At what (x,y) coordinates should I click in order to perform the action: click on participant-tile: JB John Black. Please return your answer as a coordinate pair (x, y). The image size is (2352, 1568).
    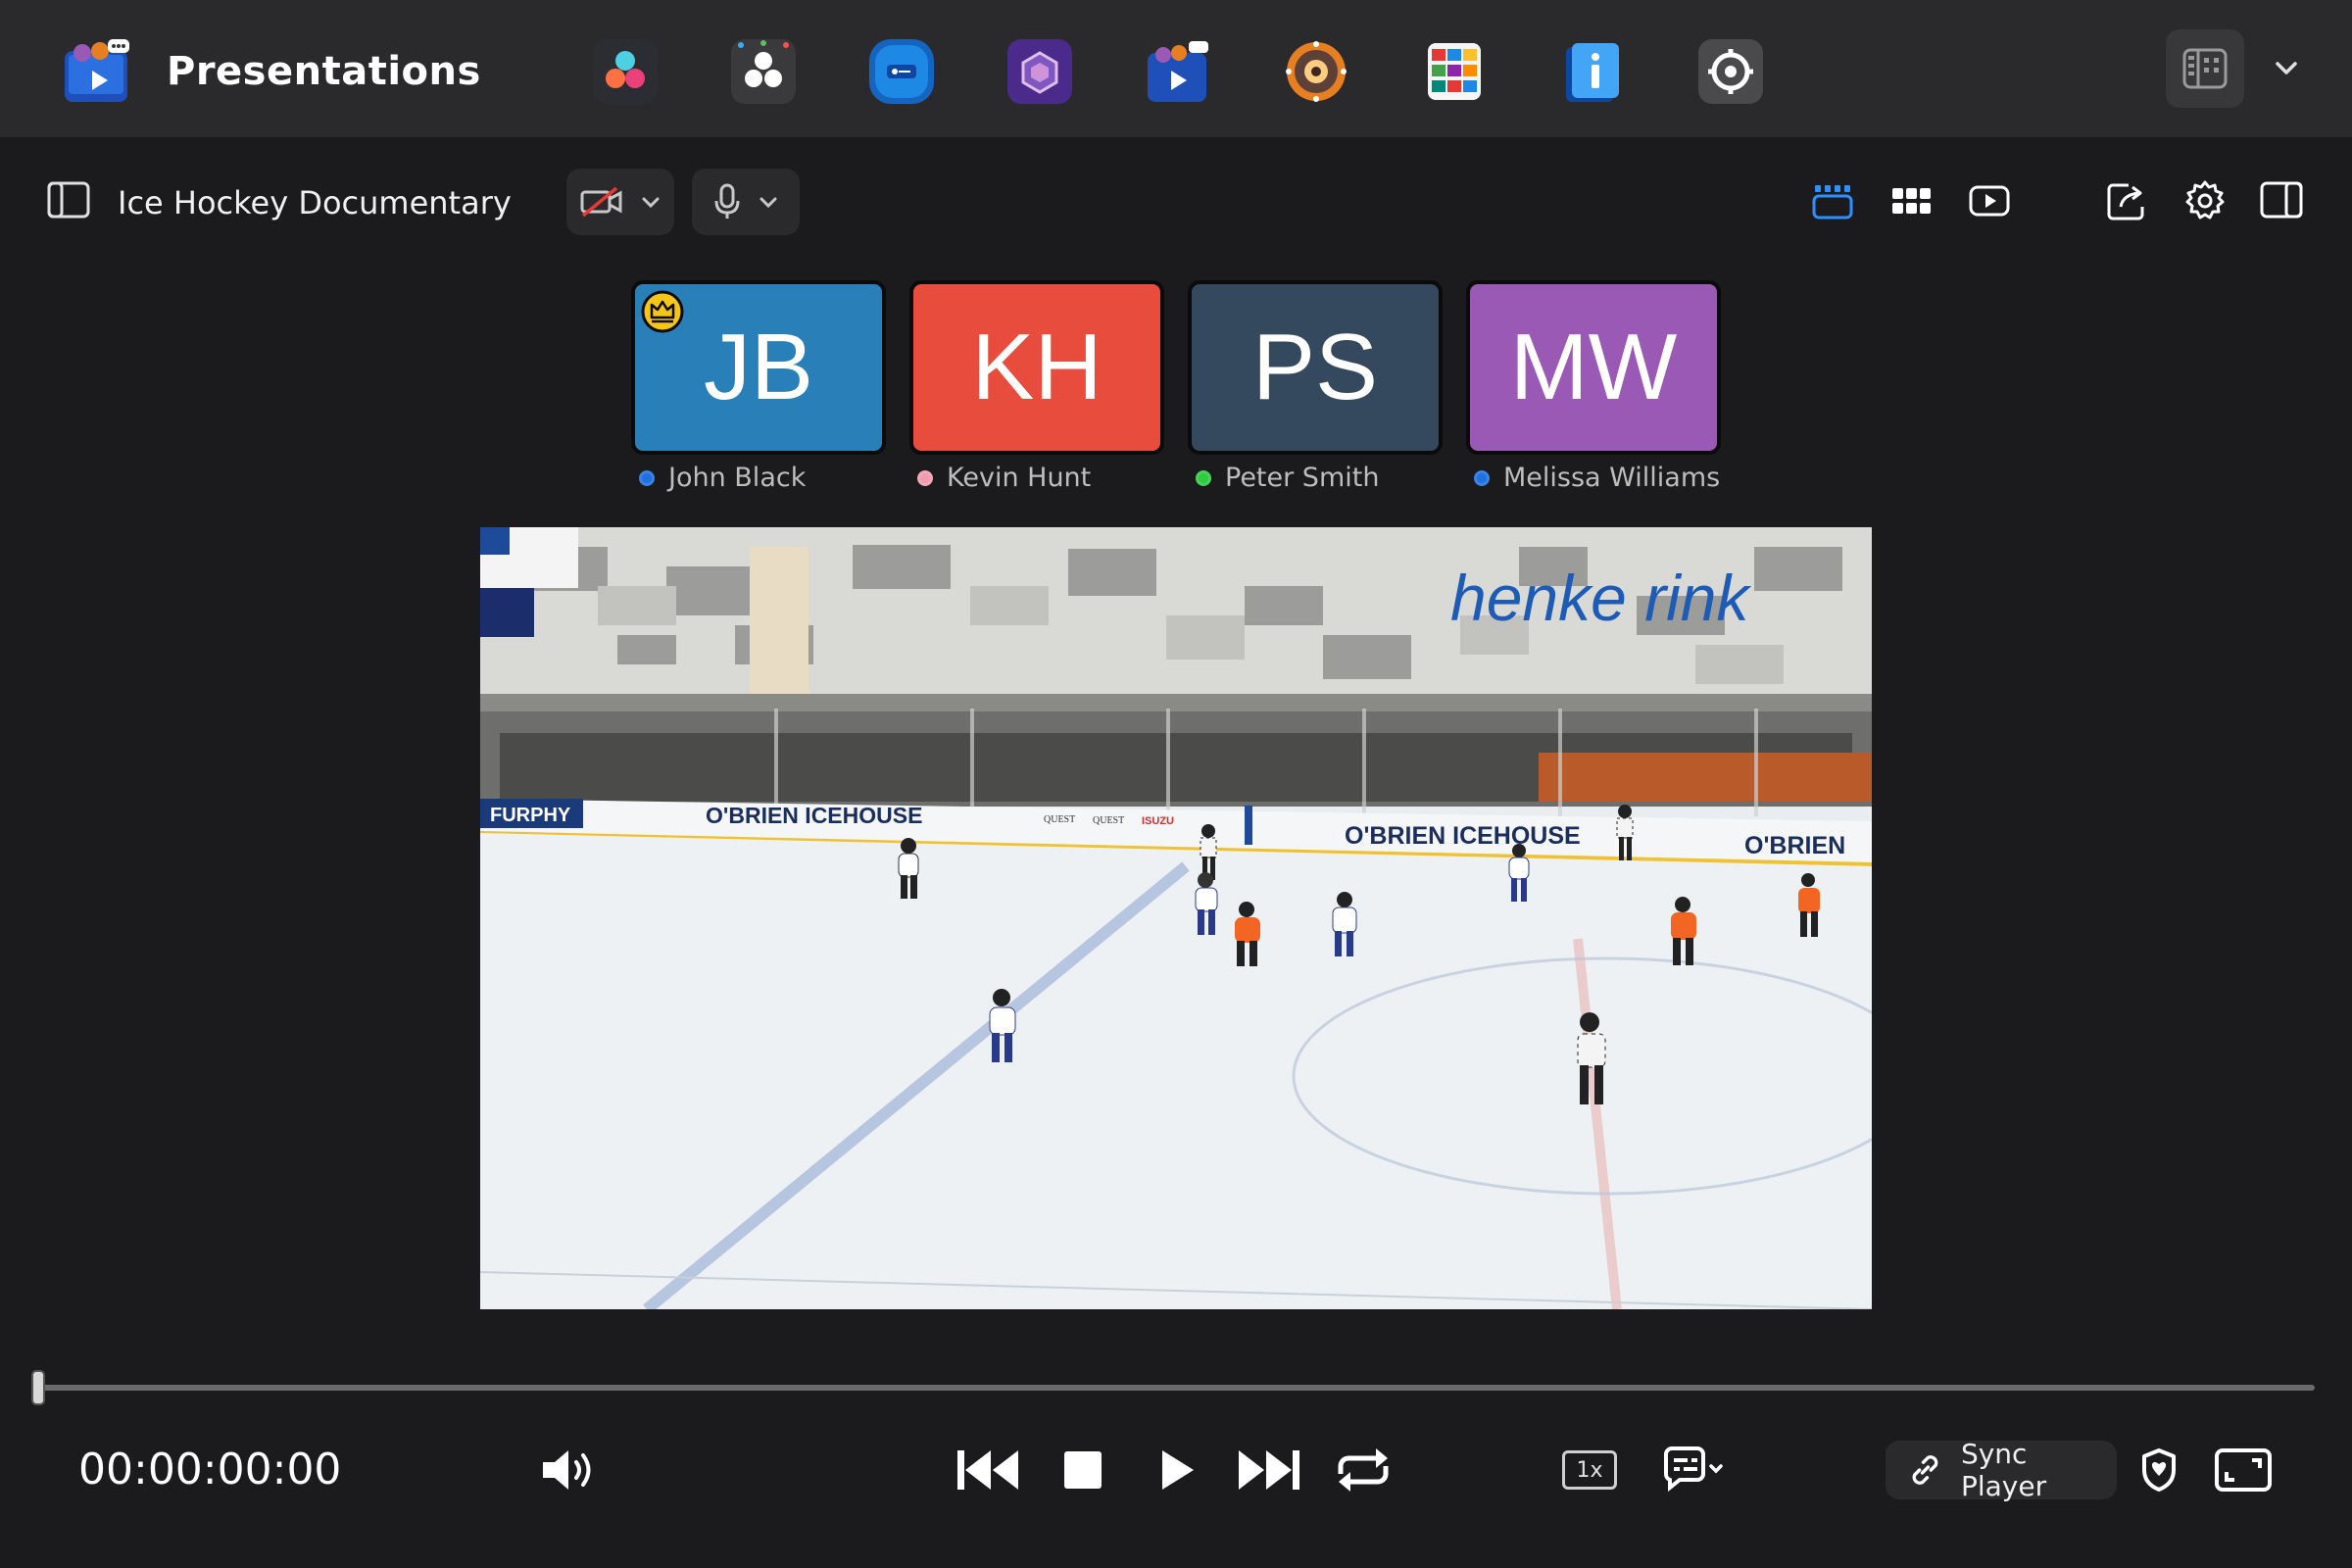
    Looking at the image, I should click on (758, 386).